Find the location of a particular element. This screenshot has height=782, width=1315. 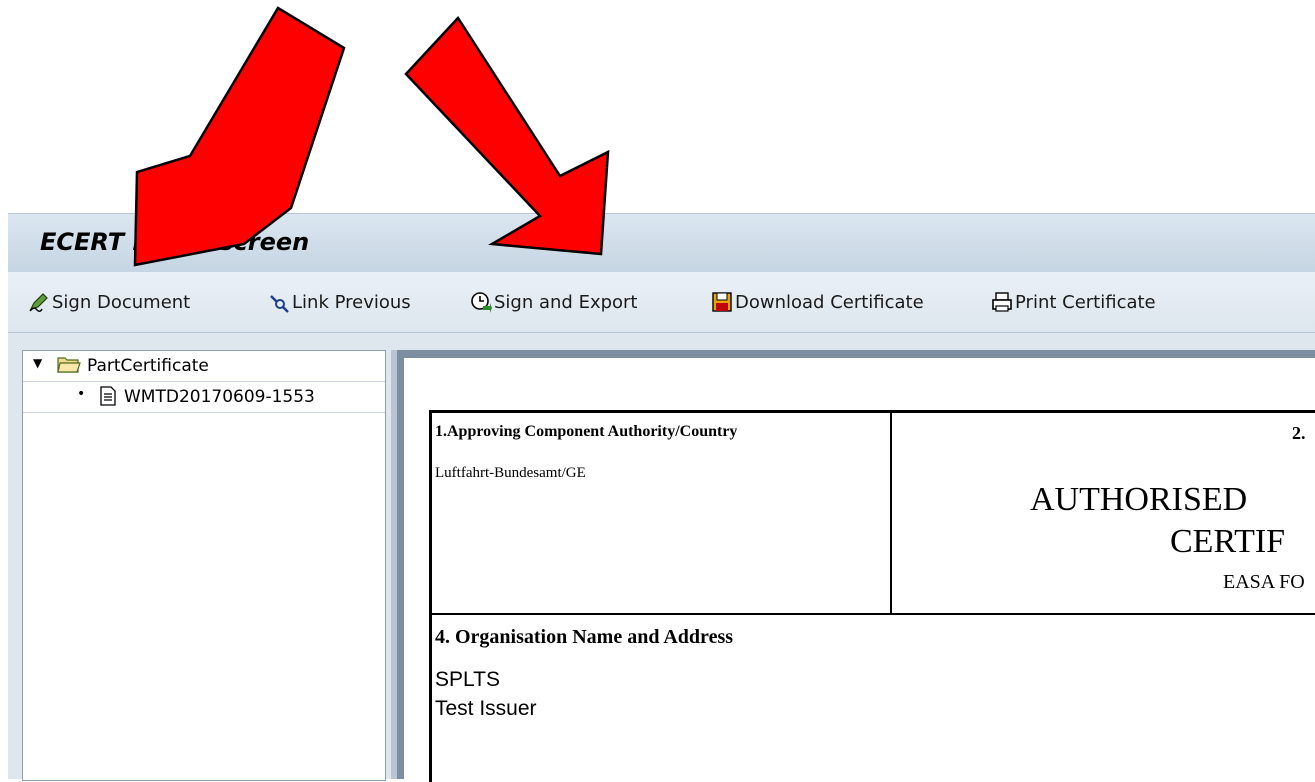

print-certificate-button: Print Certificate is located at coordinates (1073, 302).